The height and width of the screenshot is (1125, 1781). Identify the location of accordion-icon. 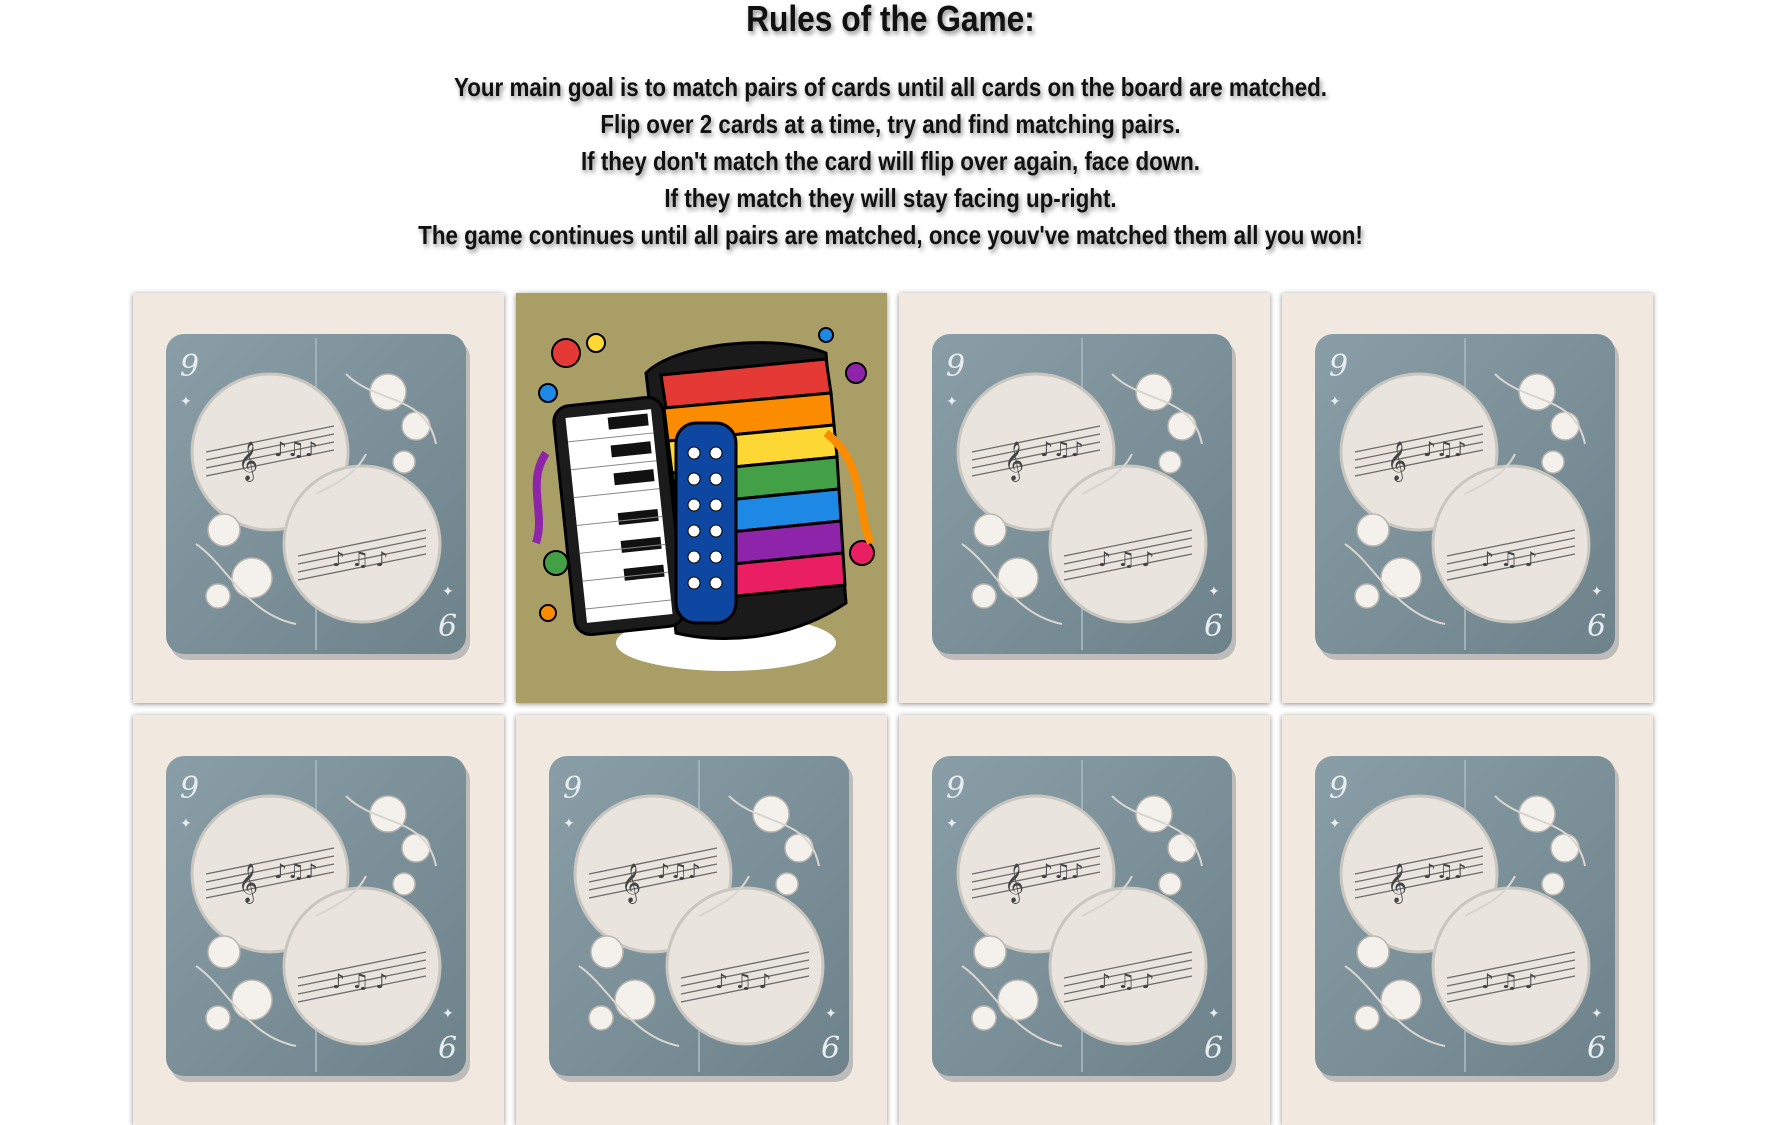
(703, 499).